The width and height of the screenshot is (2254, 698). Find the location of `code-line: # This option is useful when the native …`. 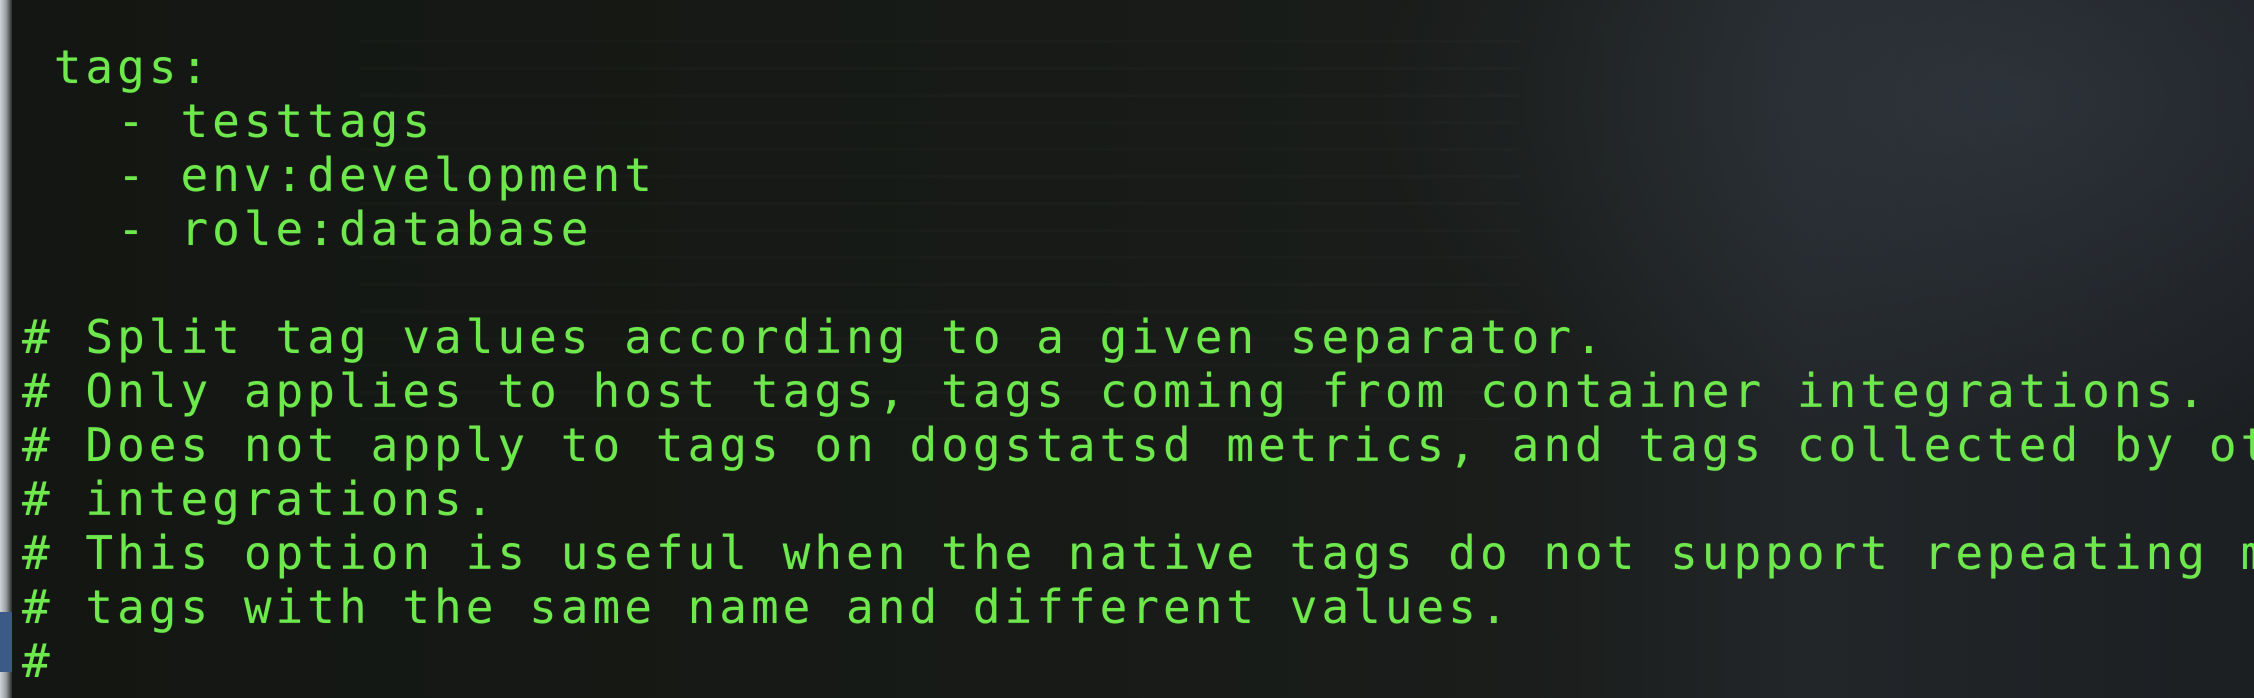

code-line: # This option is useful when the native … is located at coordinates (1138, 553).